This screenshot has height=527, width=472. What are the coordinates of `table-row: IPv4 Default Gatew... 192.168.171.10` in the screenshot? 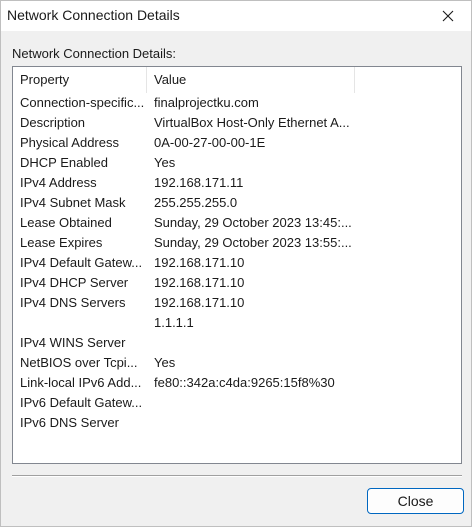 It's located at (237, 263).